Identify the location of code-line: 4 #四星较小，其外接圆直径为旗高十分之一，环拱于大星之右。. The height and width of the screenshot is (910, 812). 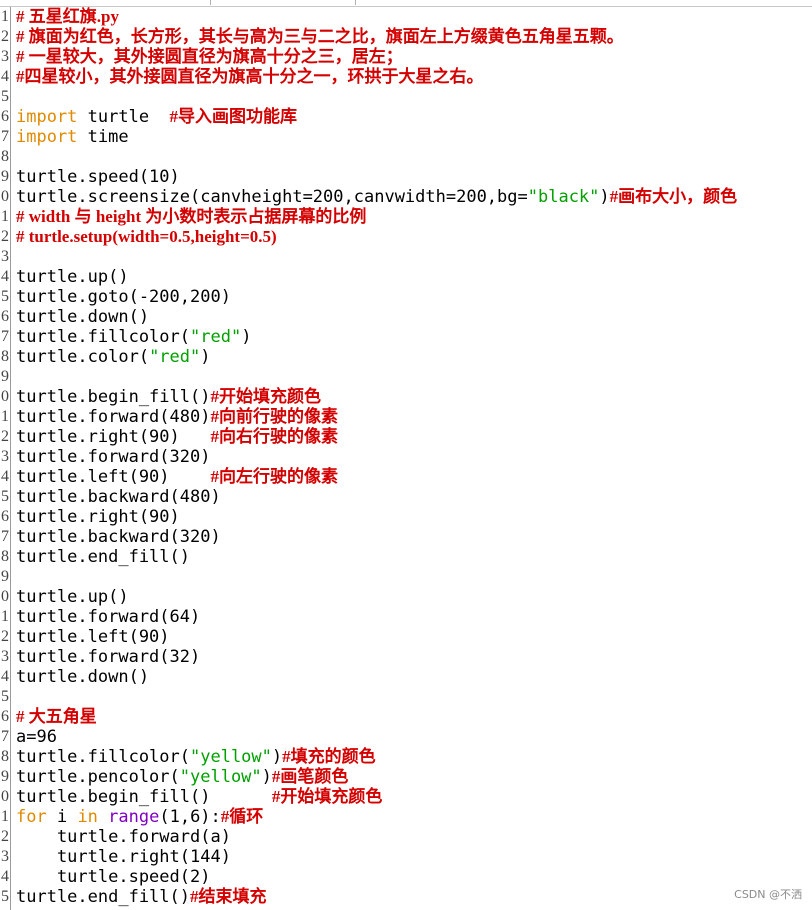
(406, 77).